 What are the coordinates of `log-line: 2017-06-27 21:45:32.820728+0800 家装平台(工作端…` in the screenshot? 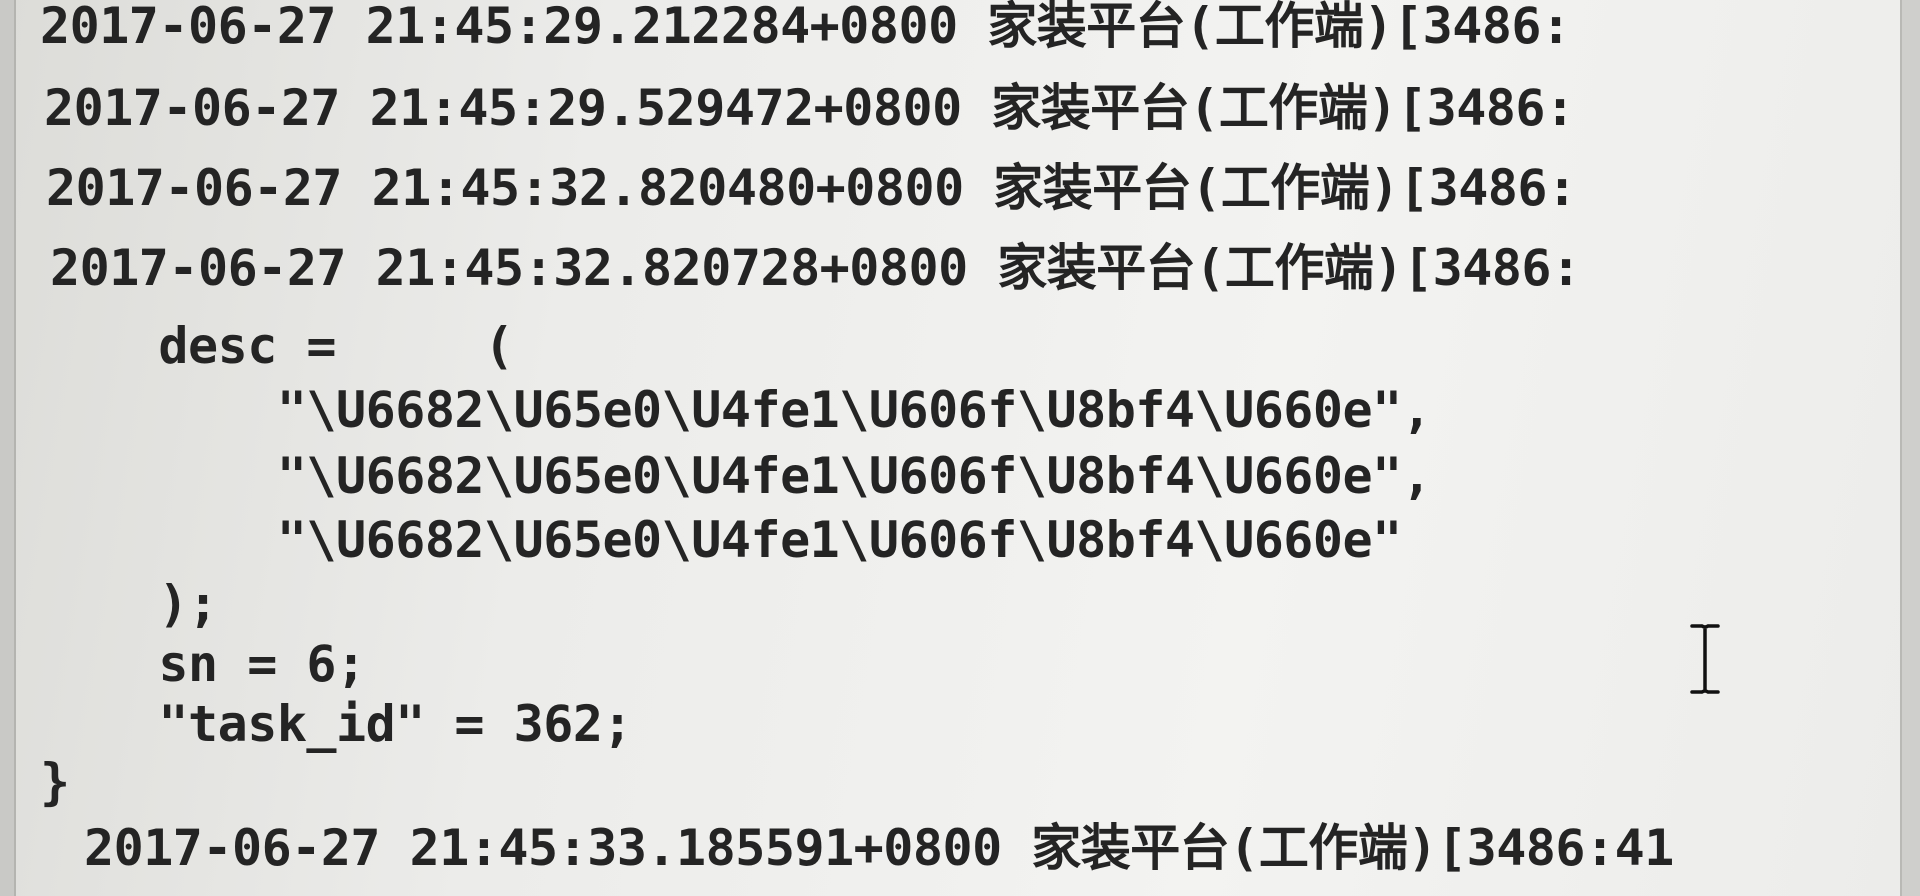 It's located at (815, 268).